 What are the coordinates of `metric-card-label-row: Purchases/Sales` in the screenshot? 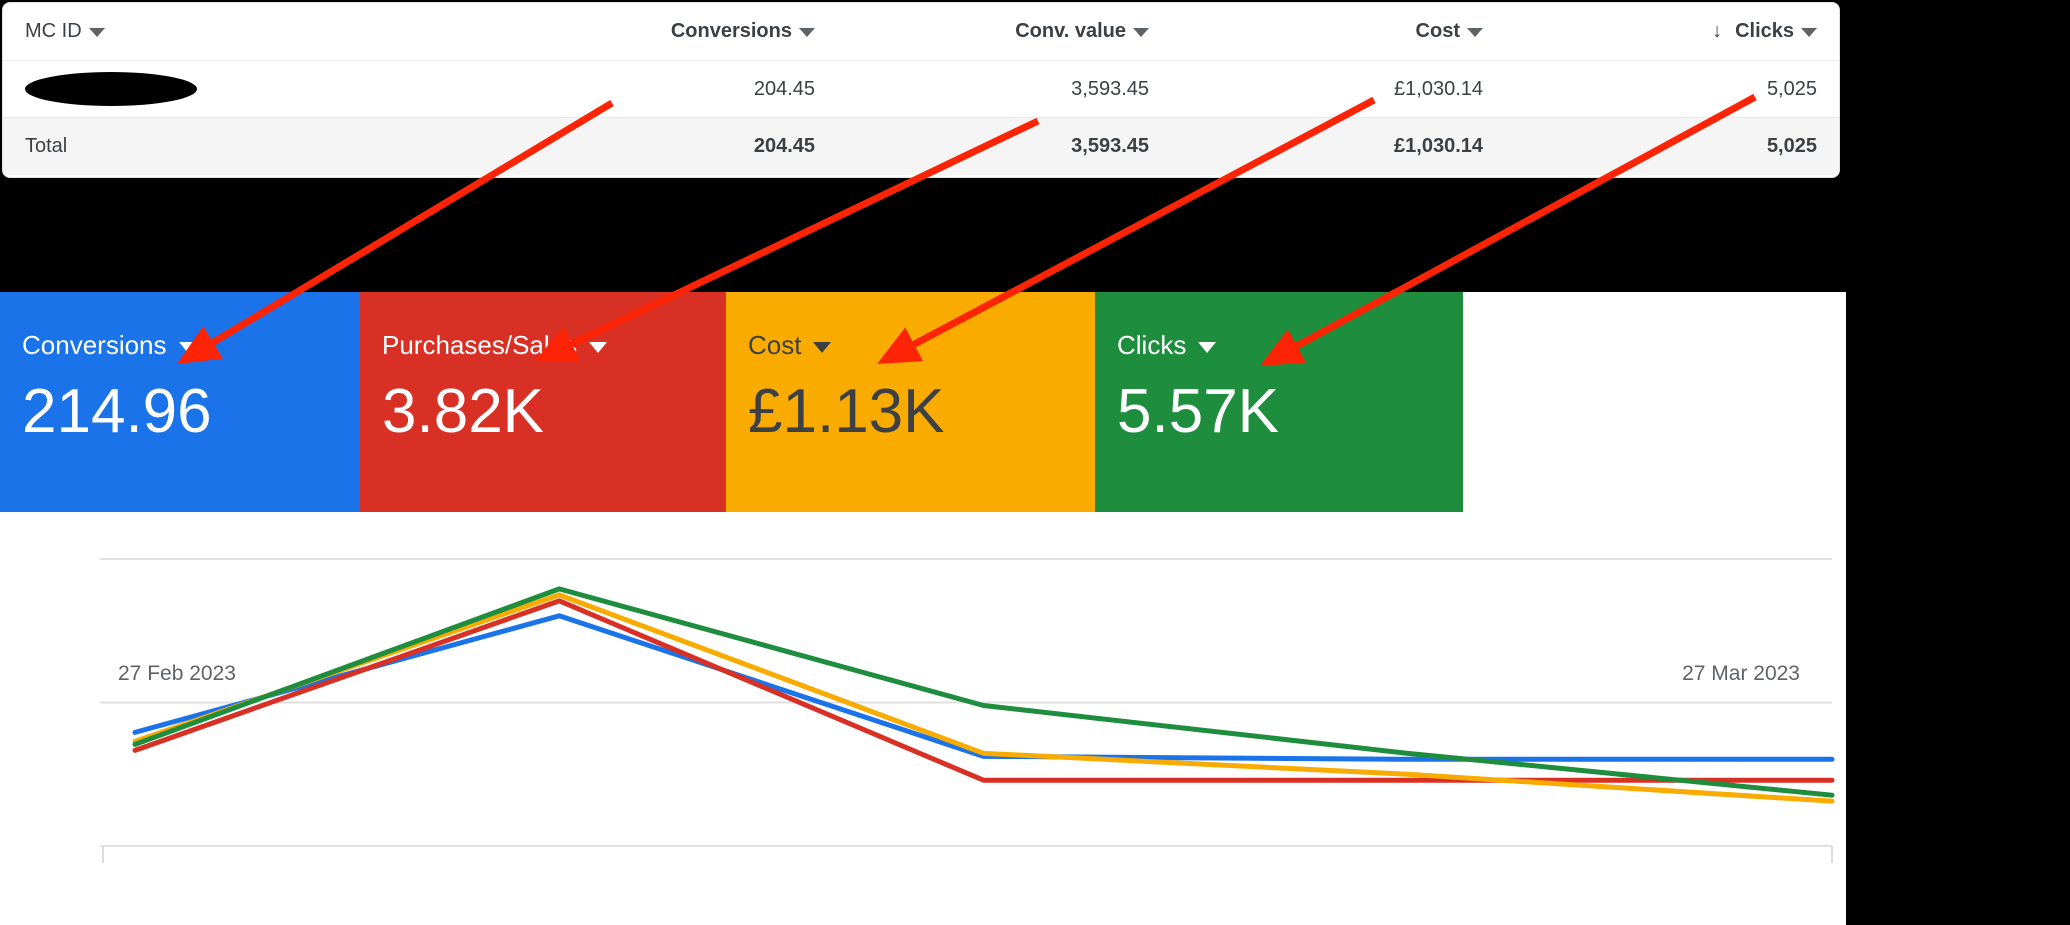 It's located at (495, 345).